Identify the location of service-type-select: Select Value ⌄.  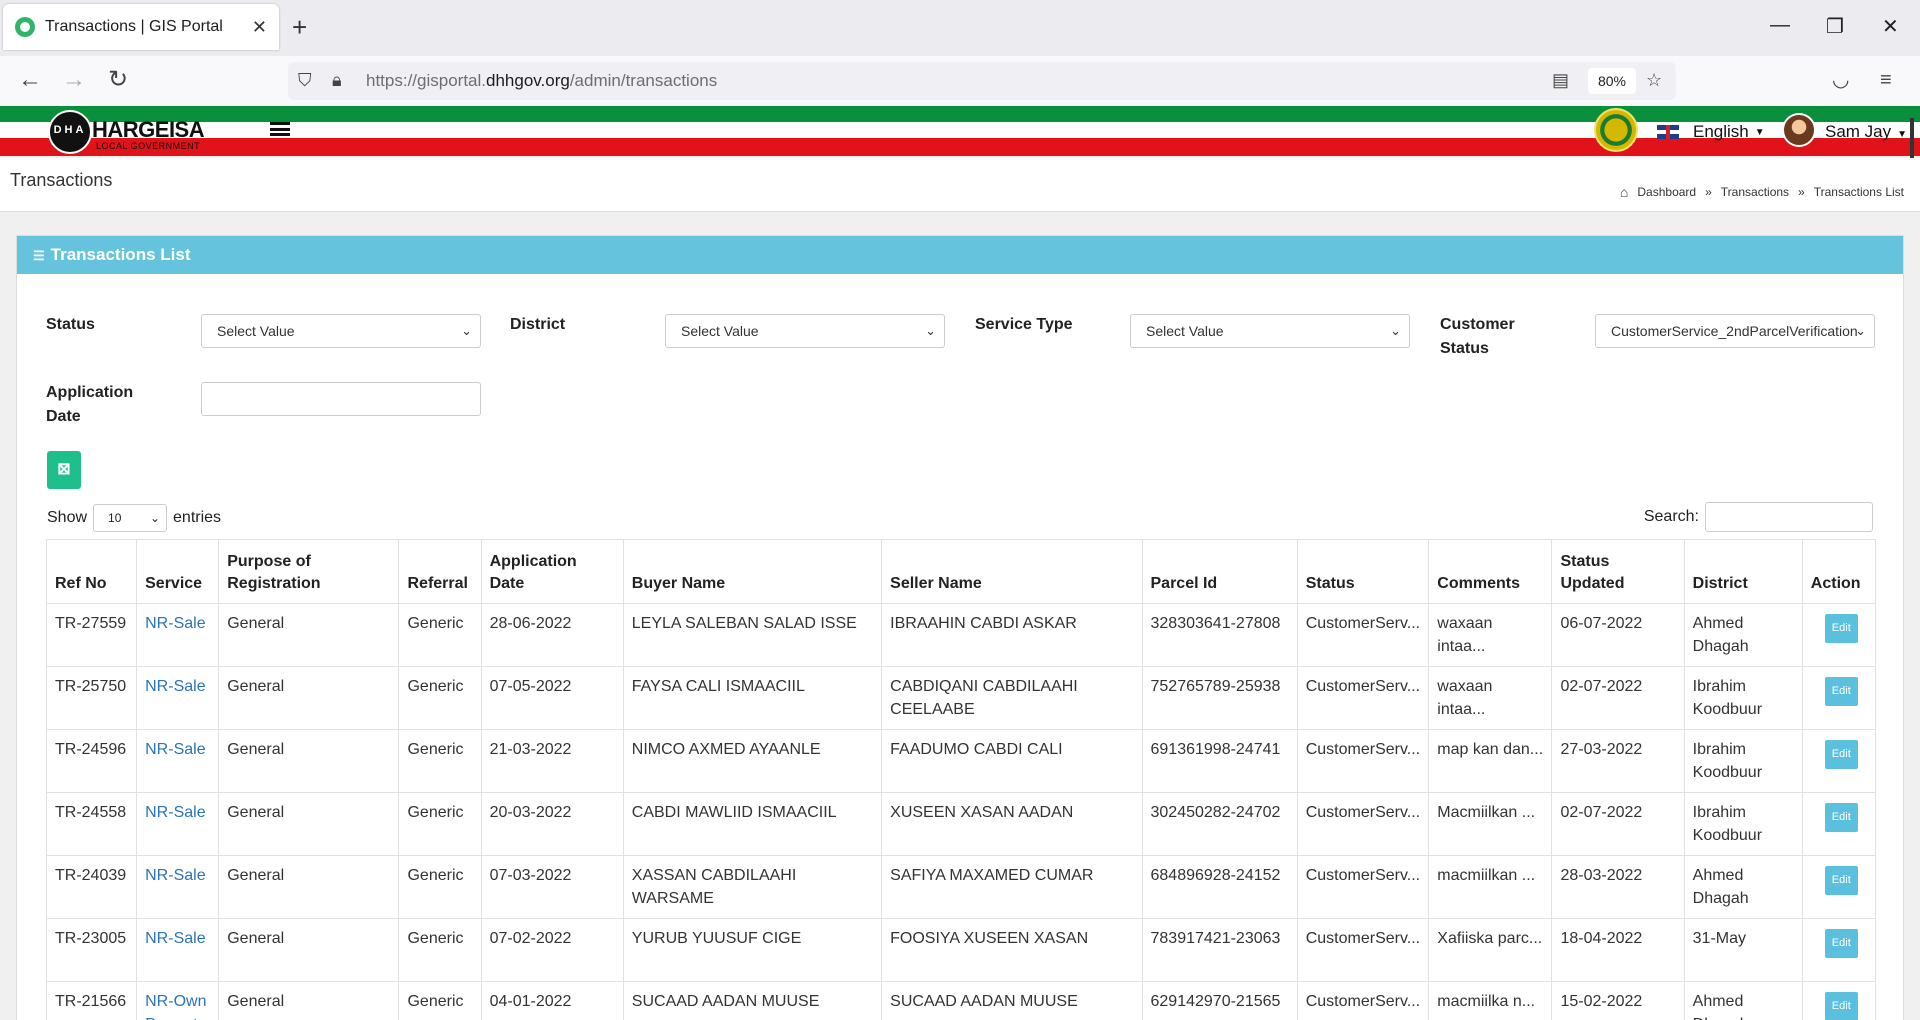
(1270, 331).